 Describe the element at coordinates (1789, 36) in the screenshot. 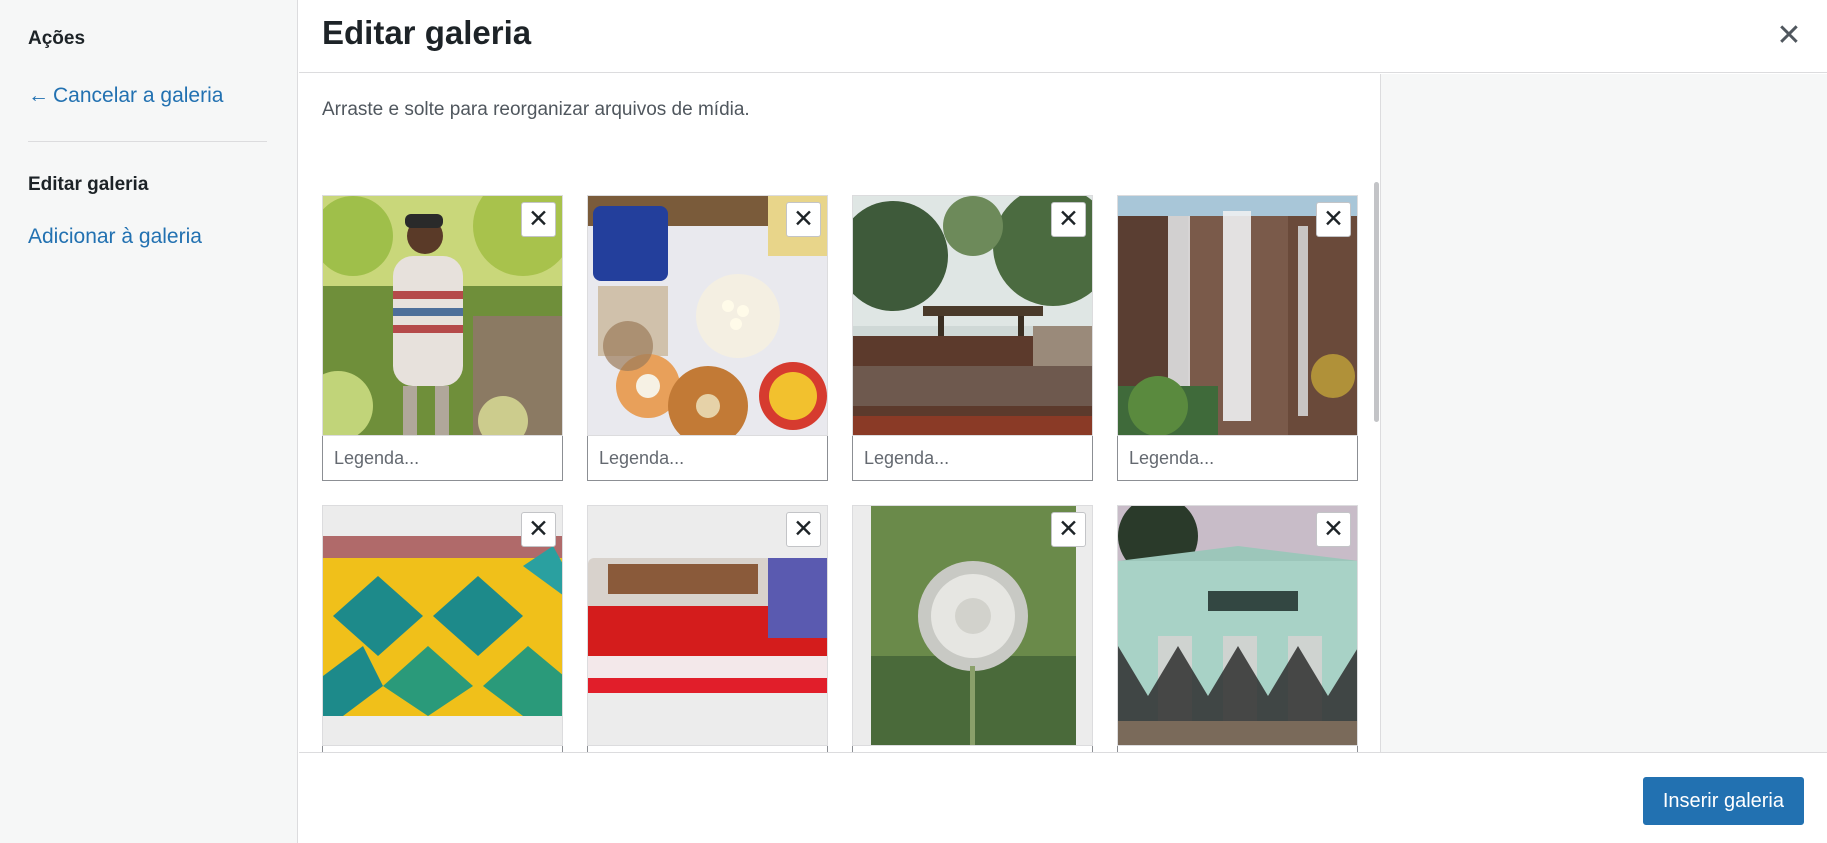

I see `close-icon: ✕` at that location.